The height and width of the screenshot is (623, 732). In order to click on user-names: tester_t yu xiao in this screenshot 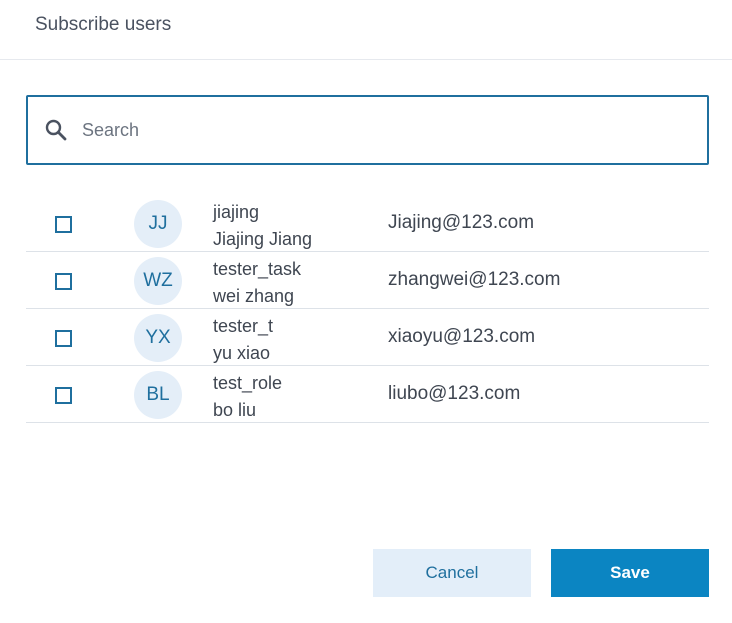, I will do `click(243, 340)`.